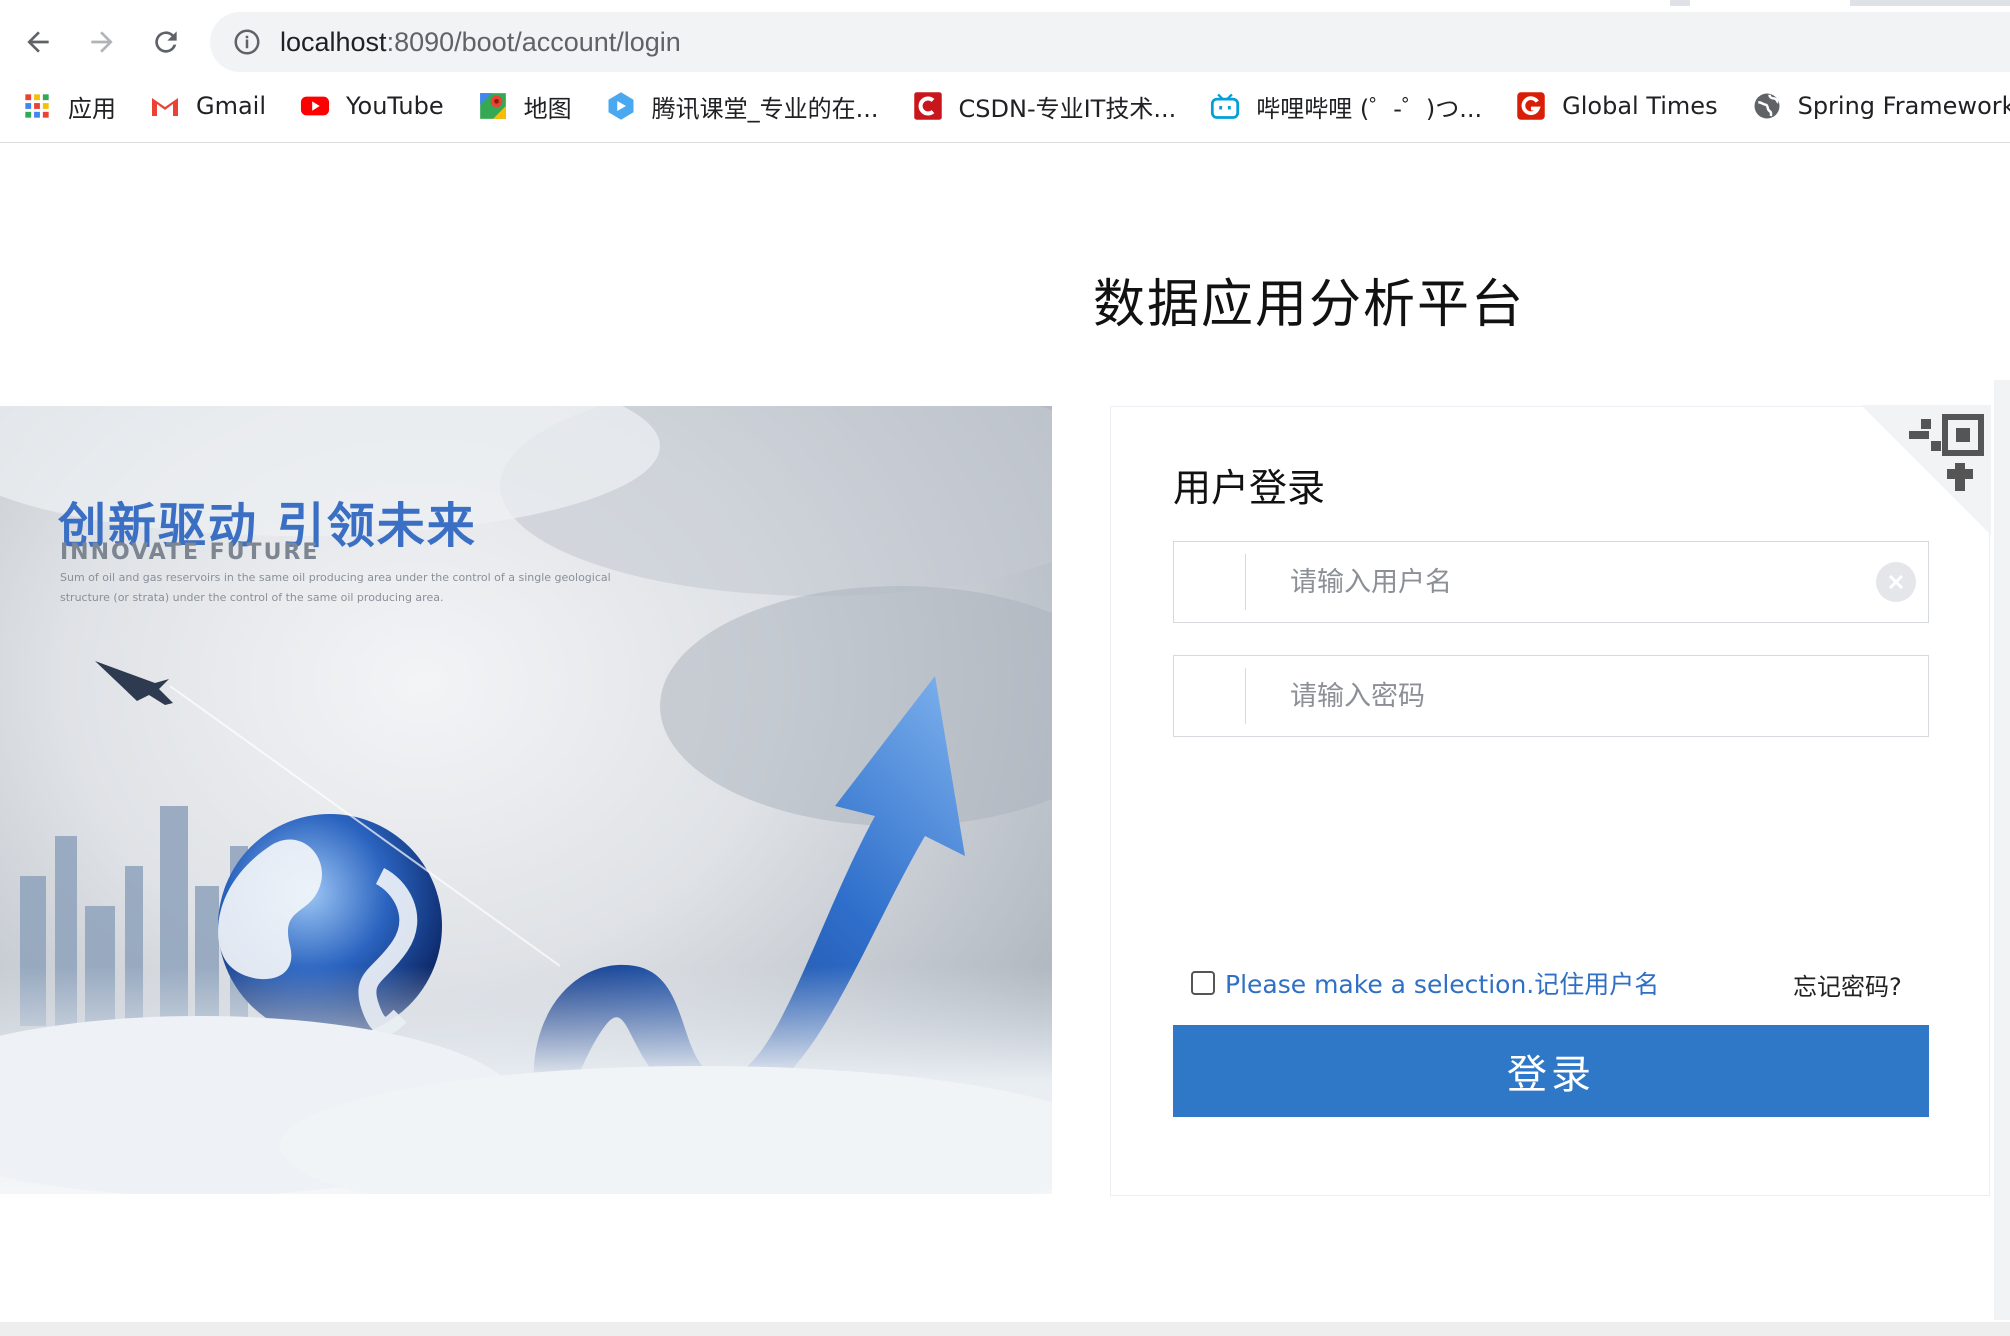 The height and width of the screenshot is (1336, 2010). I want to click on password-field, so click(1551, 696).